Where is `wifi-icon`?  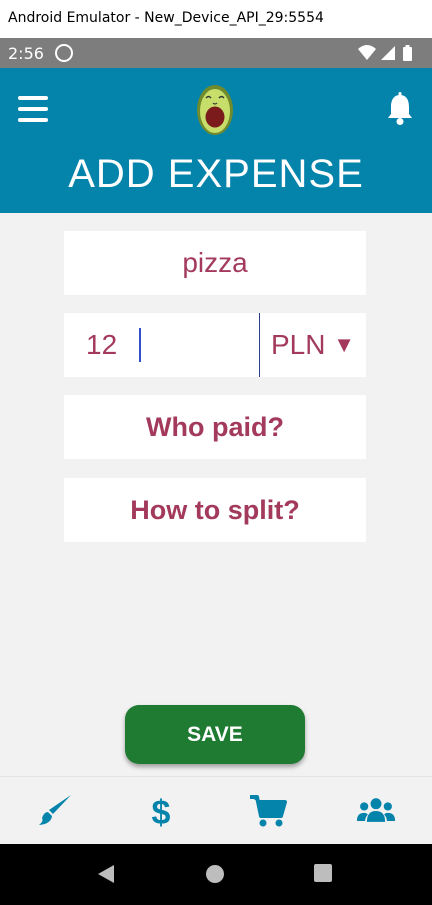 wifi-icon is located at coordinates (367, 52).